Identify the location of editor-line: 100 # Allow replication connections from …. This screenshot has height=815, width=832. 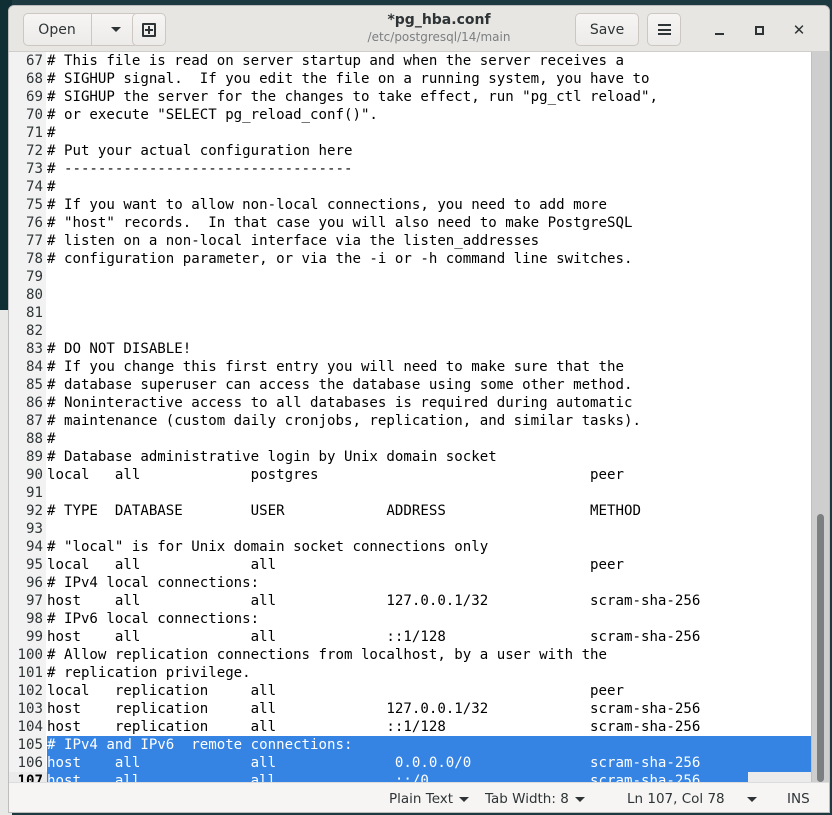
(414, 655).